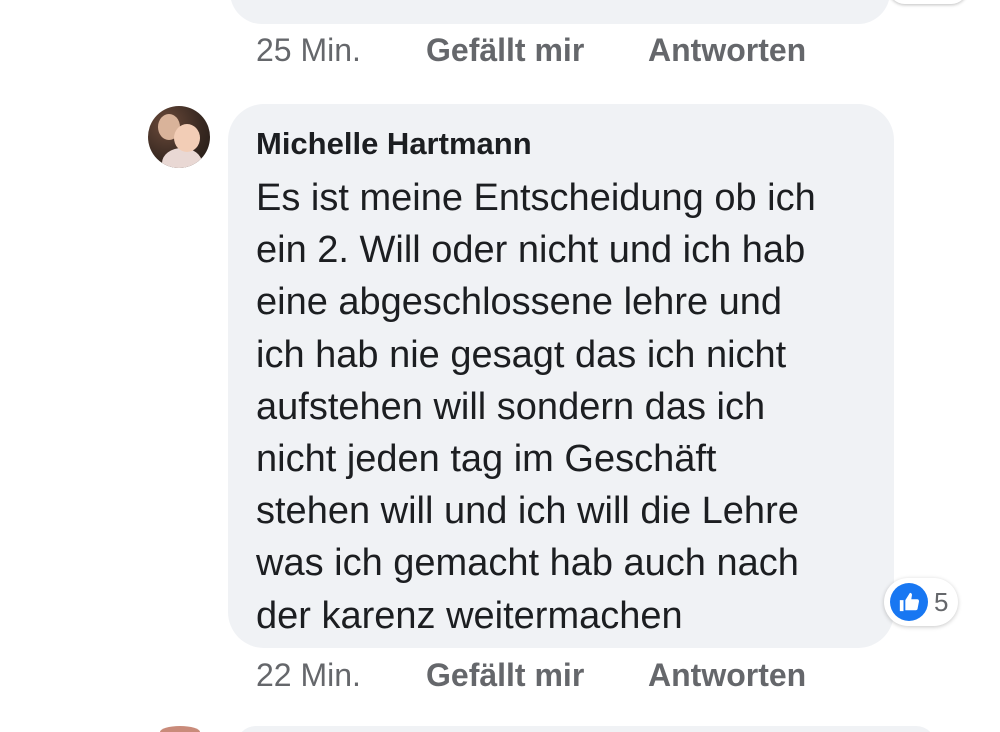 Image resolution: width=1000 pixels, height=732 pixels. I want to click on comment-text-line: aufstehen will sondern das ich, so click(511, 406).